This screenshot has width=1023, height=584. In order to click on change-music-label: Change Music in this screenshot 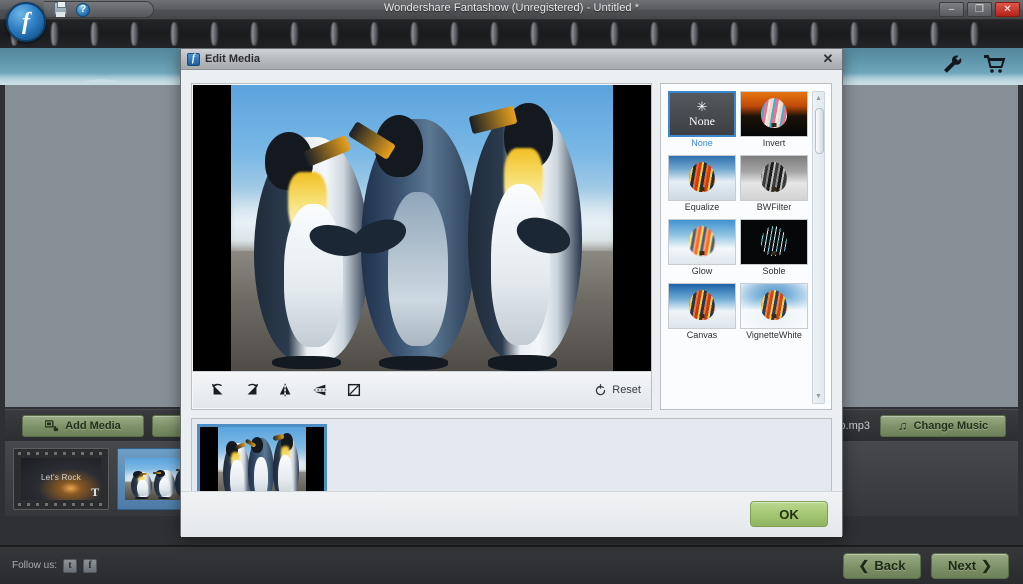, I will do `click(951, 425)`.